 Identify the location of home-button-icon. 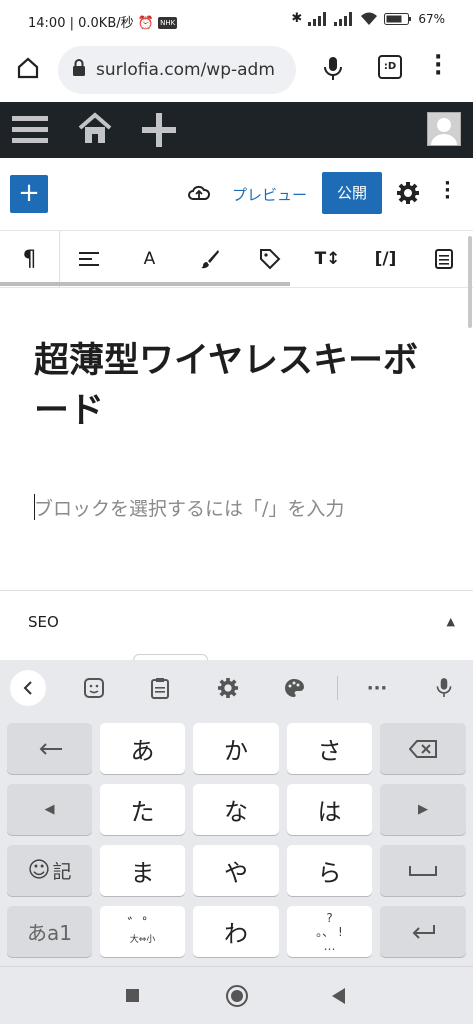
(237, 996).